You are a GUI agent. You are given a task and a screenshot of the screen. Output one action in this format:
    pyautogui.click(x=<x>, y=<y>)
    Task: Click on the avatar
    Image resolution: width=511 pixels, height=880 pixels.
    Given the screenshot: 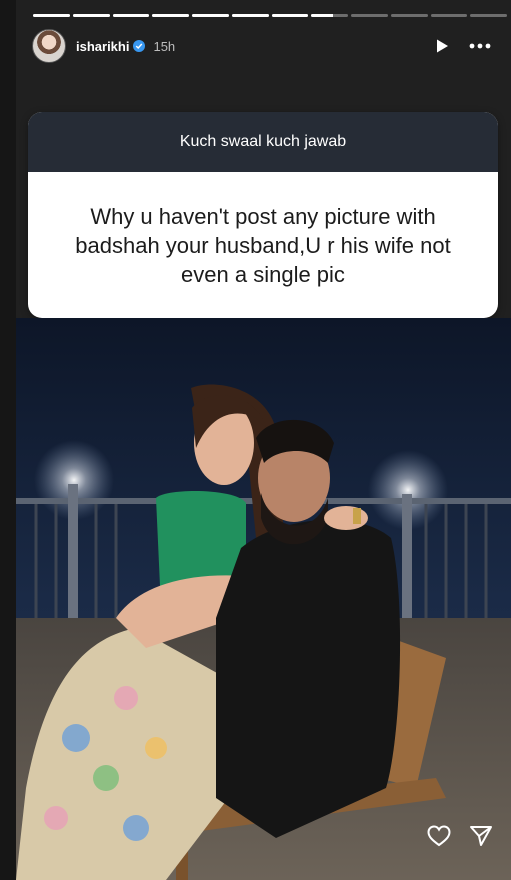 What is the action you would take?
    pyautogui.click(x=49, y=46)
    